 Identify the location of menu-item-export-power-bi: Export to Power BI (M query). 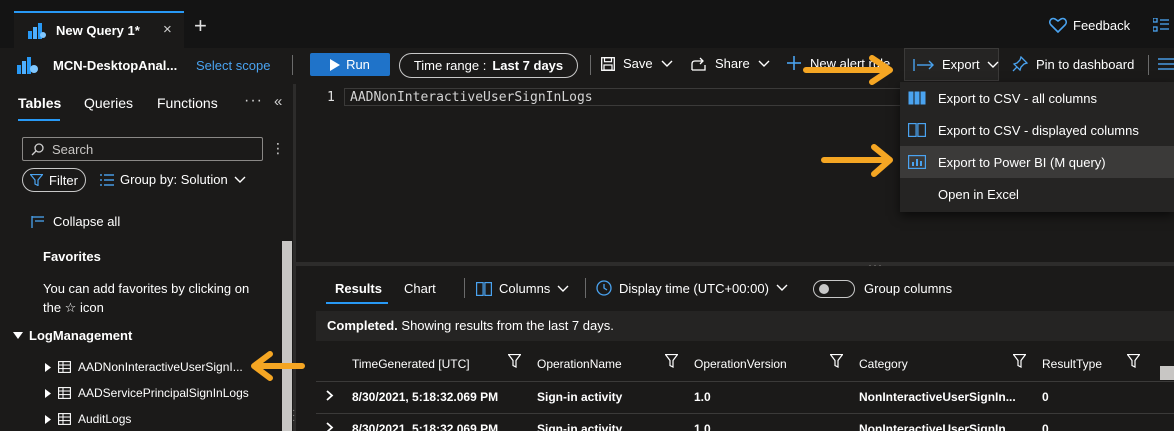
(1037, 162).